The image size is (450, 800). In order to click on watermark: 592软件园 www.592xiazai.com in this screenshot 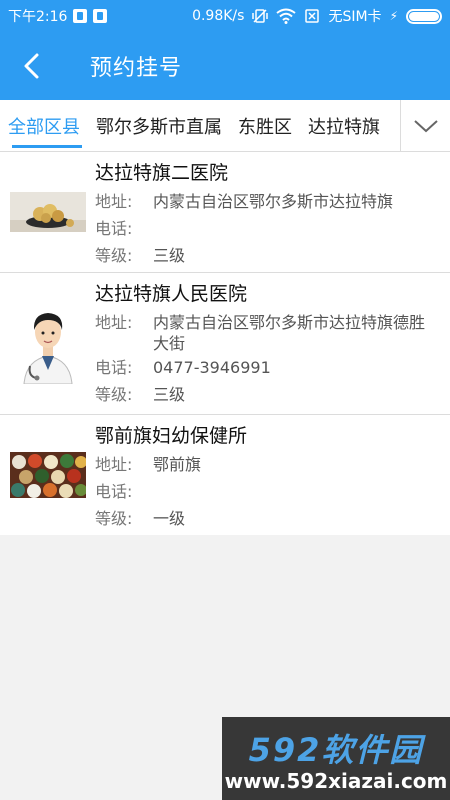, I will do `click(336, 758)`.